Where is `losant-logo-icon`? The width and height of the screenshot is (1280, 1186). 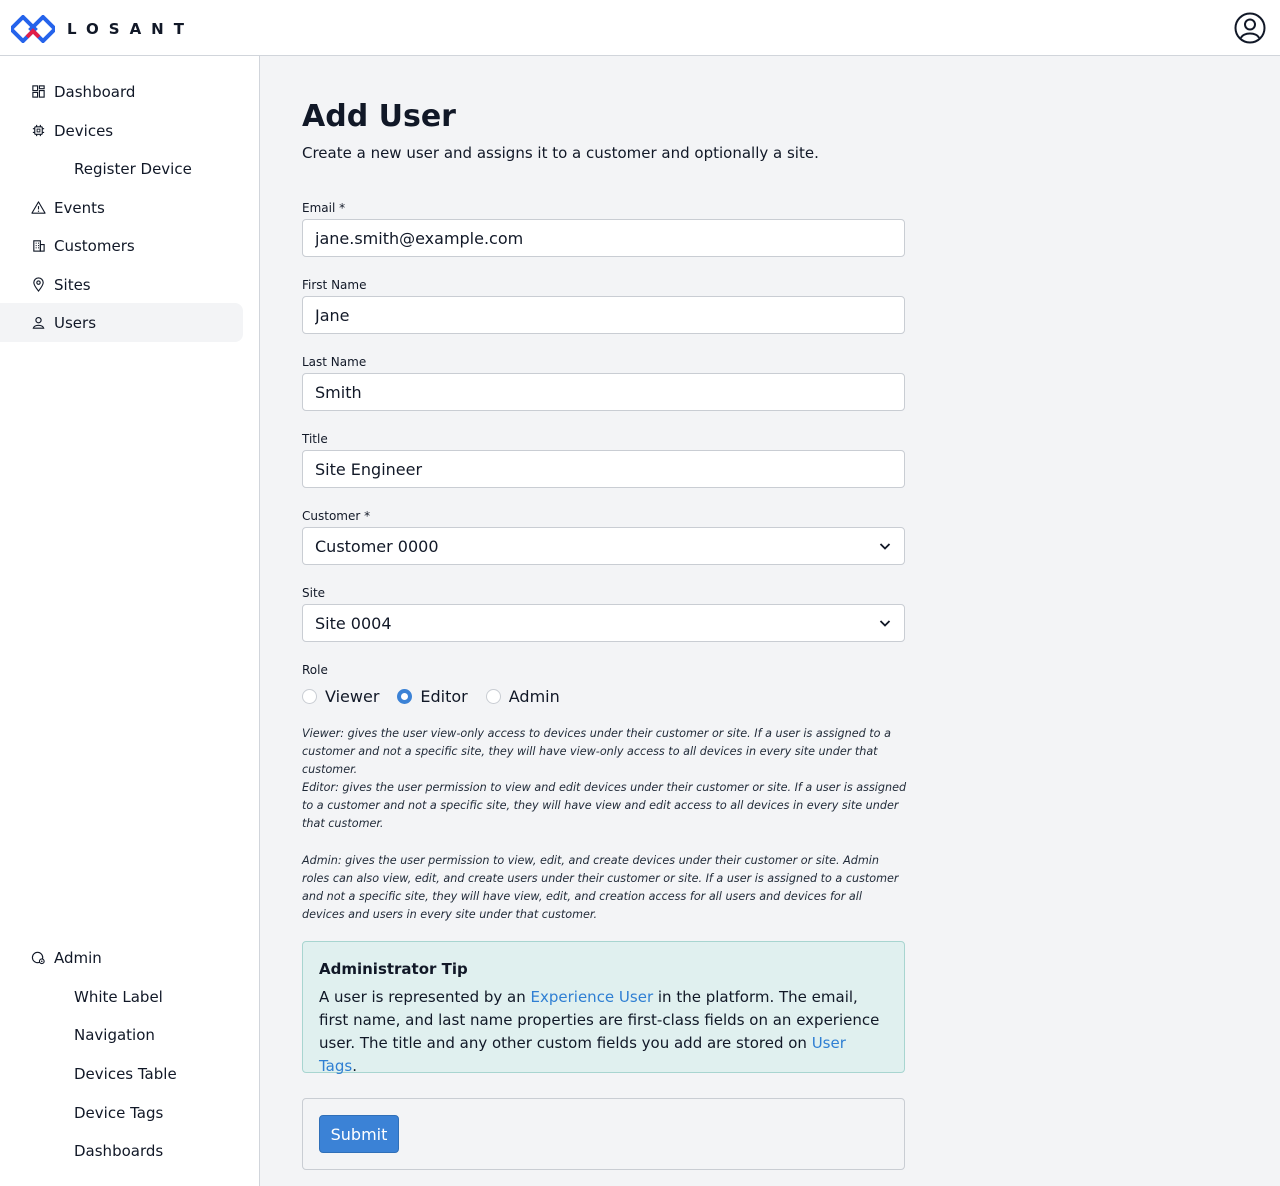
losant-logo-icon is located at coordinates (33, 29).